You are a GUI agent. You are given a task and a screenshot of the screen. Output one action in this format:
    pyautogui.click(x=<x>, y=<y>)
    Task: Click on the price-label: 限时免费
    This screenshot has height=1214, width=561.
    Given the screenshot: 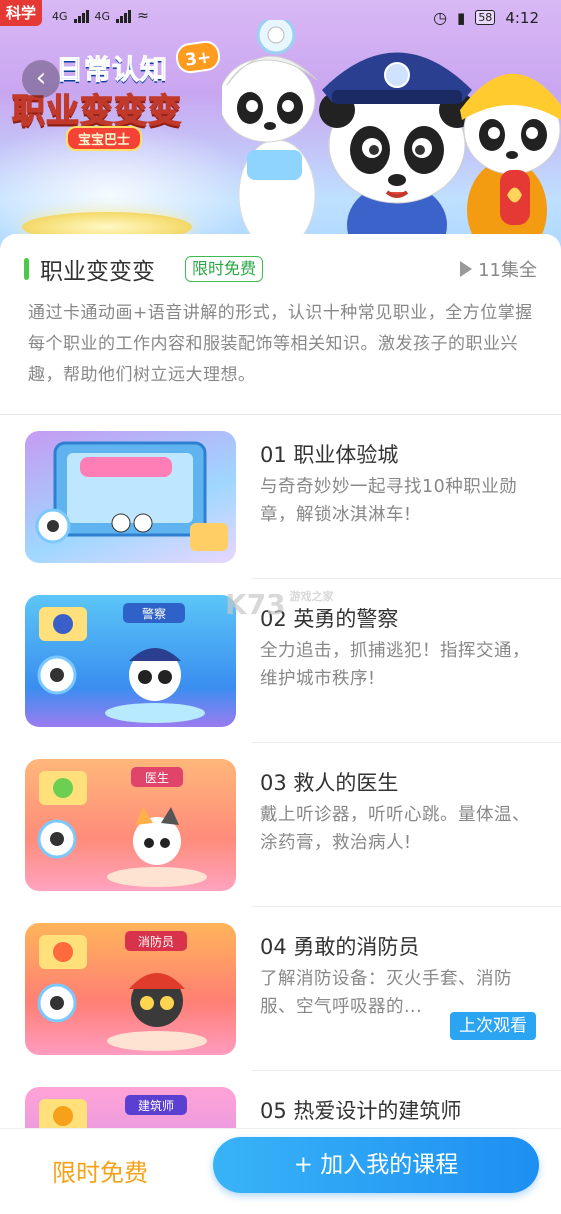 What is the action you would take?
    pyautogui.click(x=100, y=1173)
    